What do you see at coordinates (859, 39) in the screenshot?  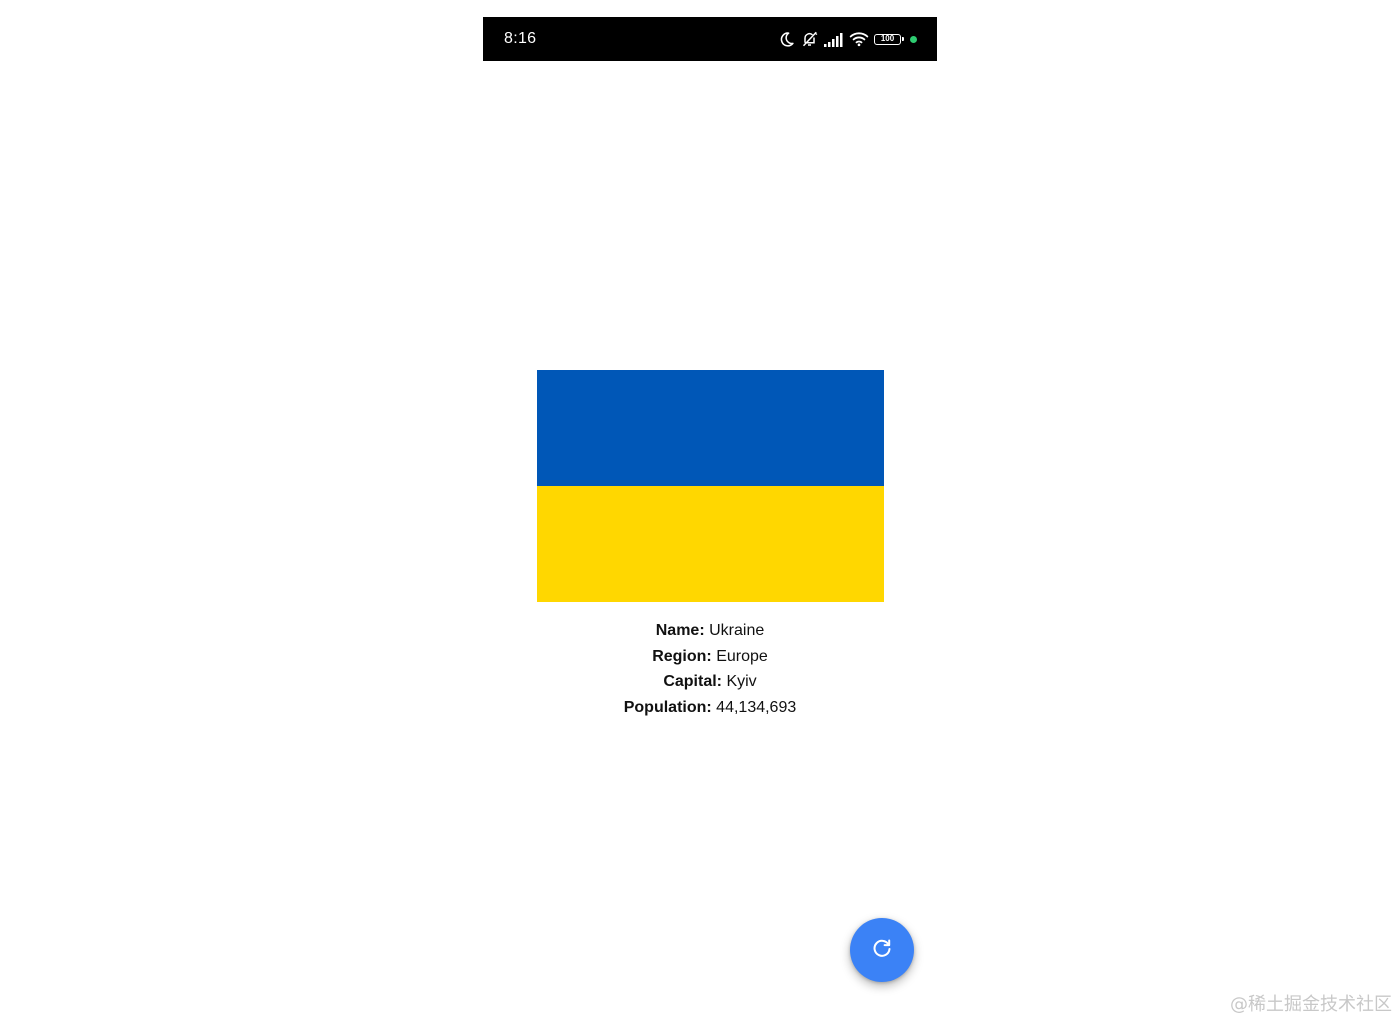 I see `wifi-icon` at bounding box center [859, 39].